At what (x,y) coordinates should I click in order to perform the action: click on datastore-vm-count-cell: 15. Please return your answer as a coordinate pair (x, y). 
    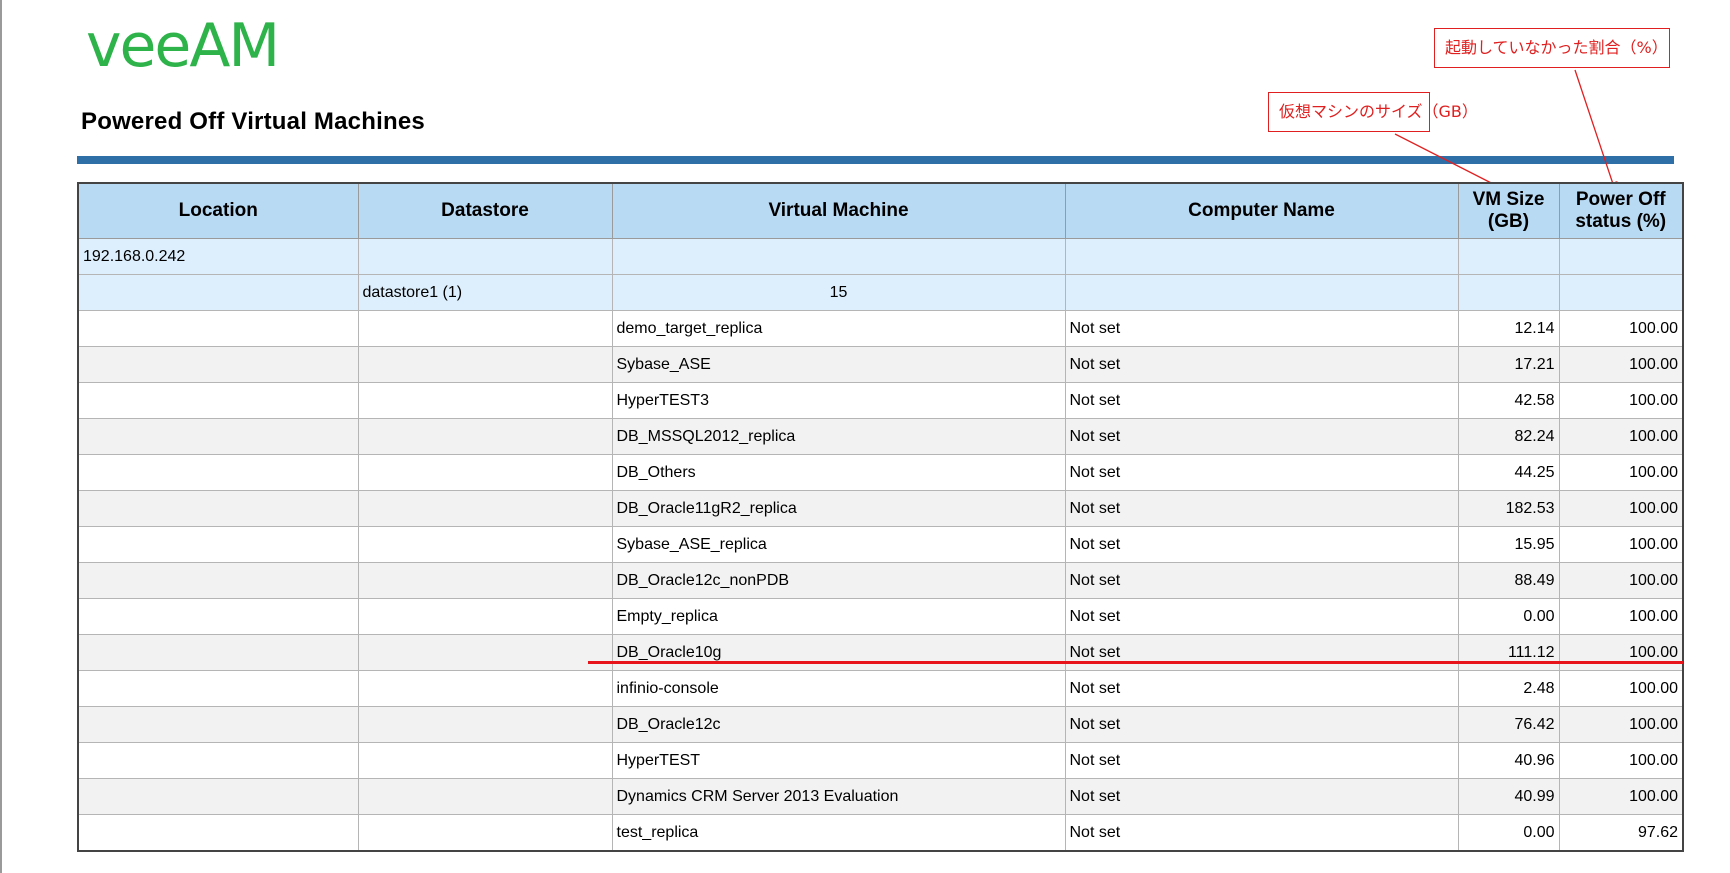
    Looking at the image, I should click on (838, 292).